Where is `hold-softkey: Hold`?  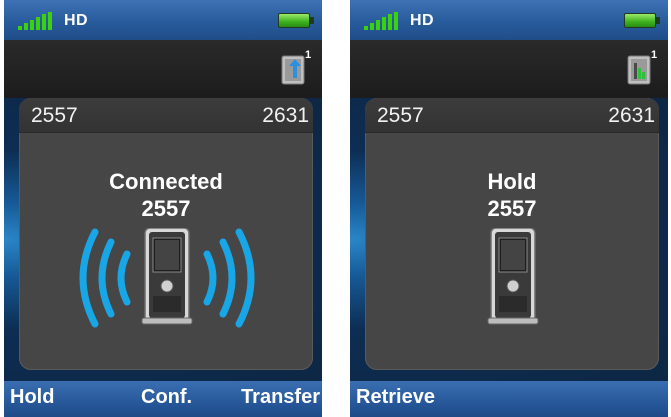 hold-softkey: Hold is located at coordinates (32, 397).